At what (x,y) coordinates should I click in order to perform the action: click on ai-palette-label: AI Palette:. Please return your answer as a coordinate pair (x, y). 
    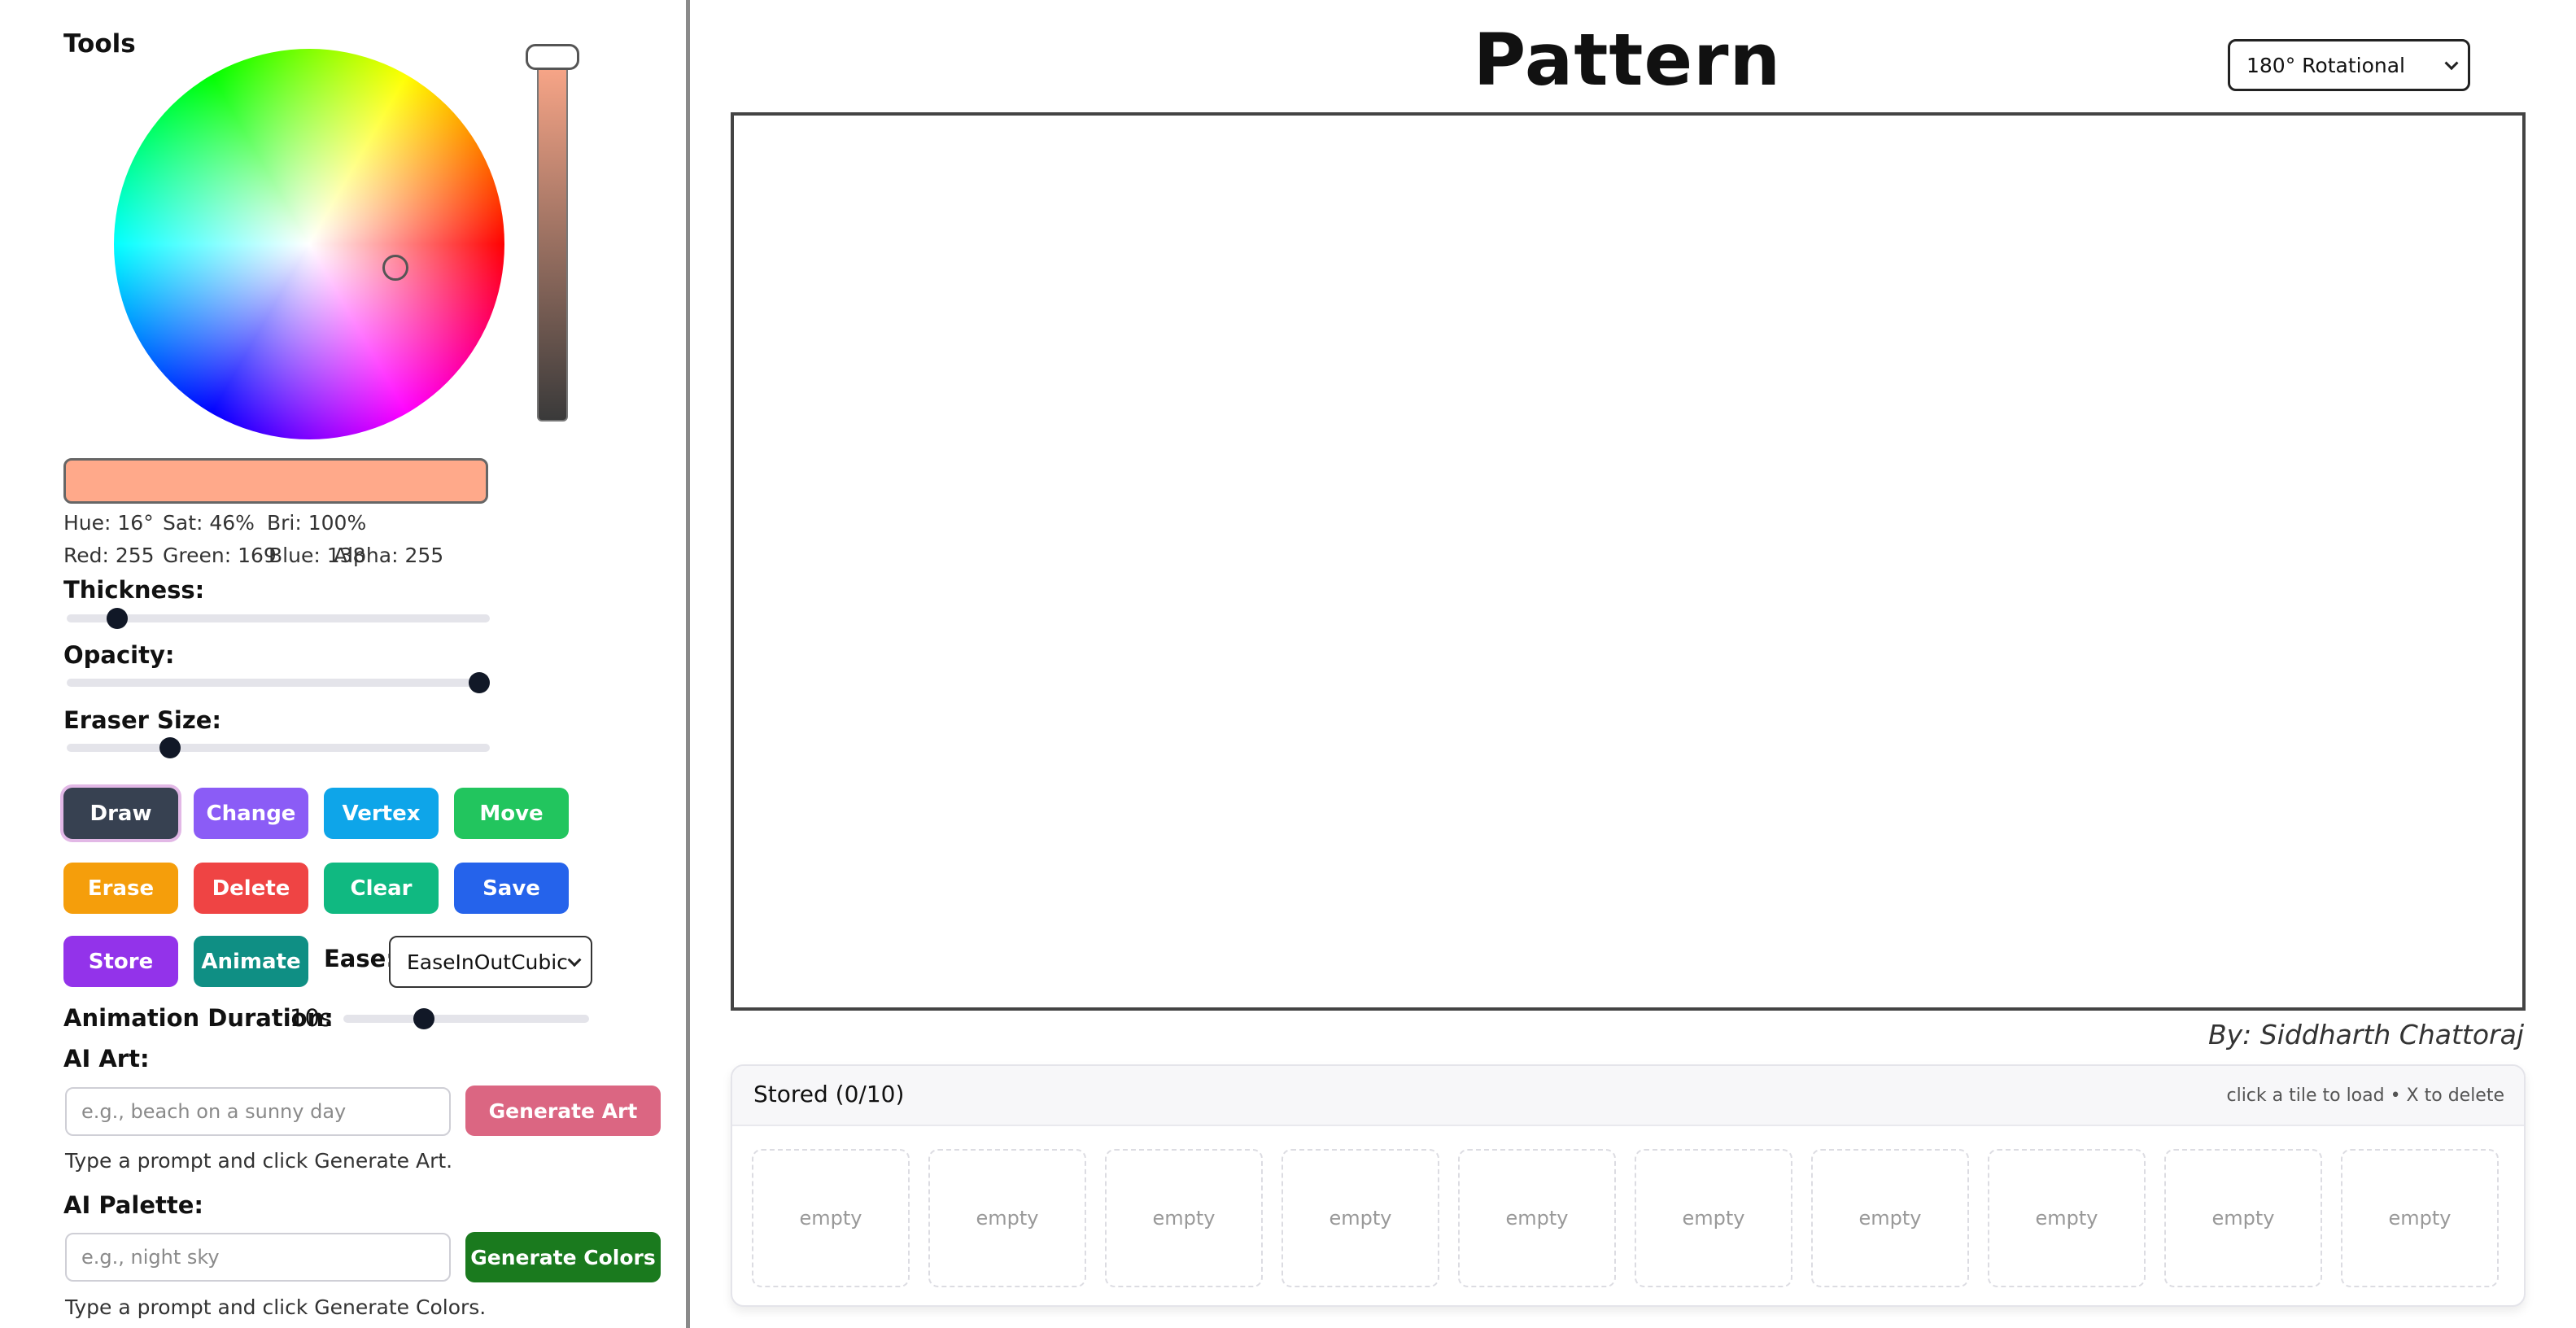
    Looking at the image, I should click on (133, 1205).